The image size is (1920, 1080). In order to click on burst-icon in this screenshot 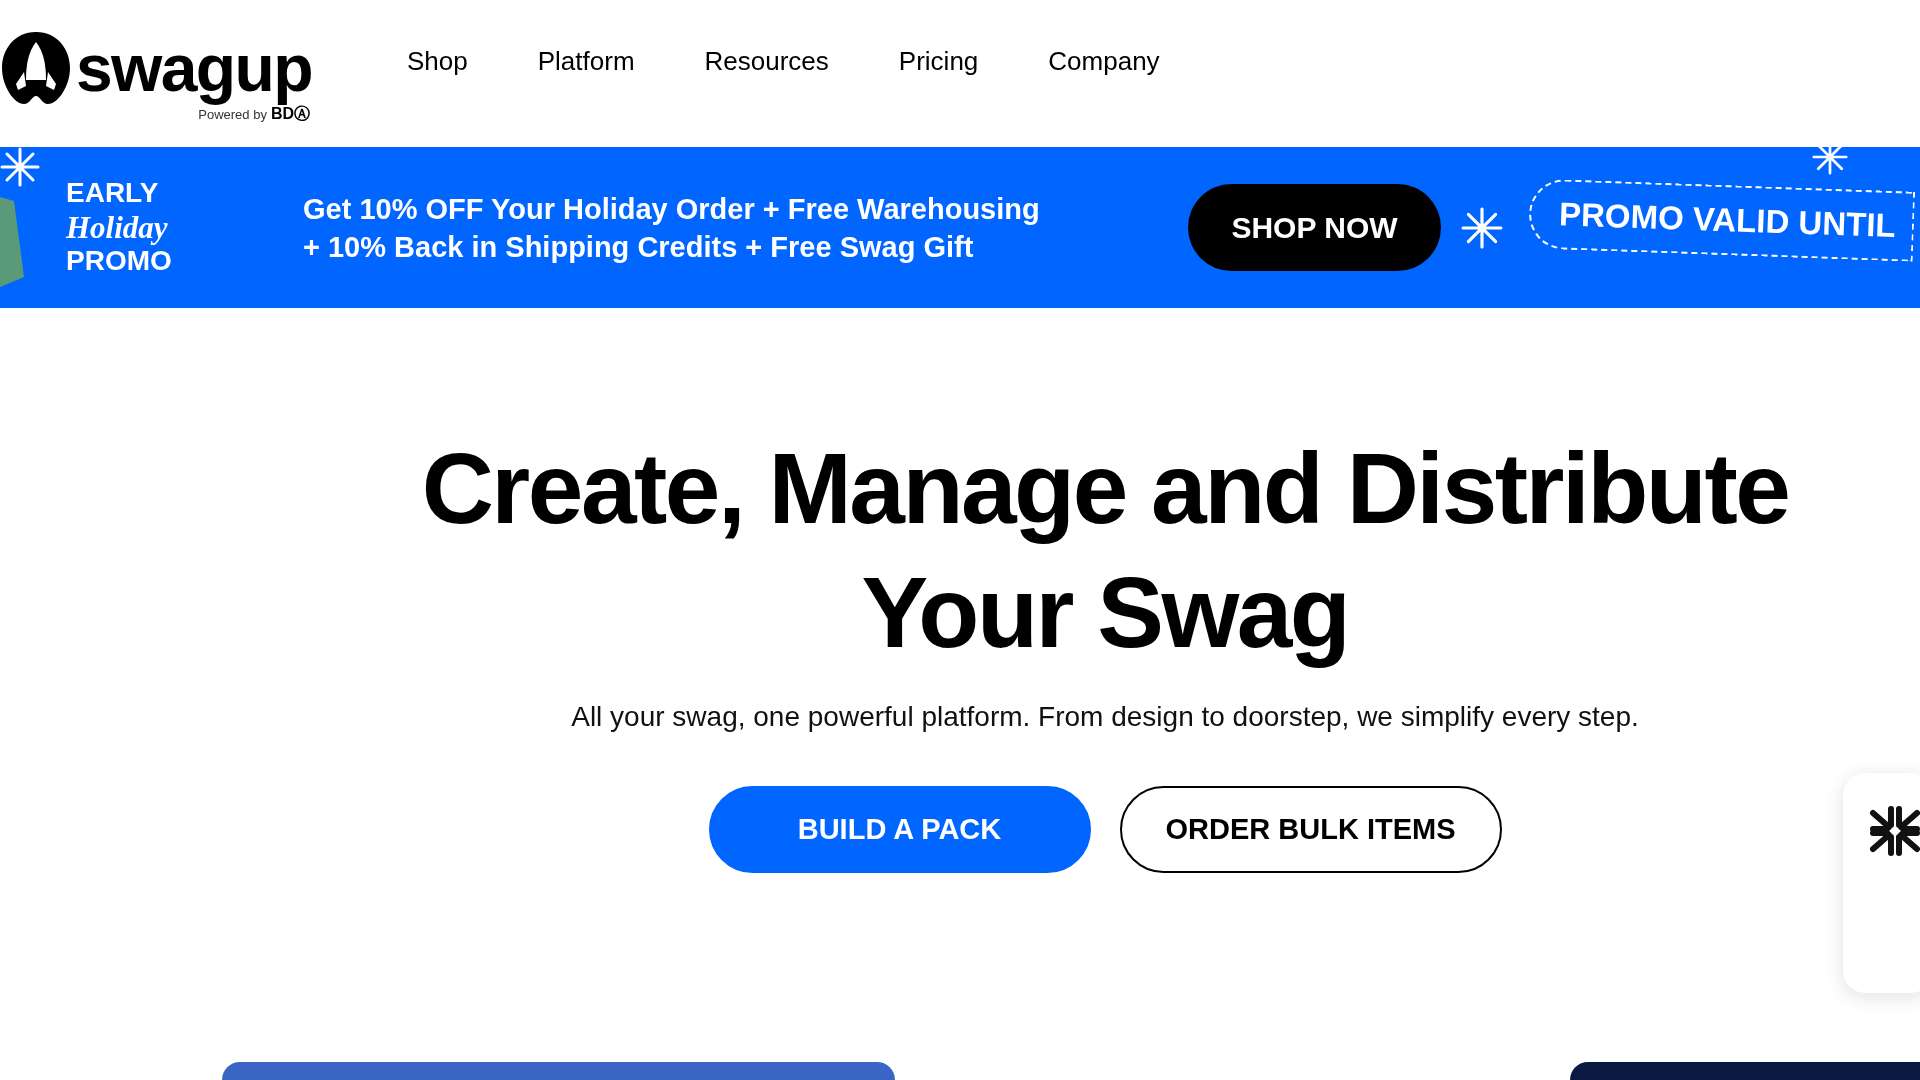, I will do `click(1894, 831)`.